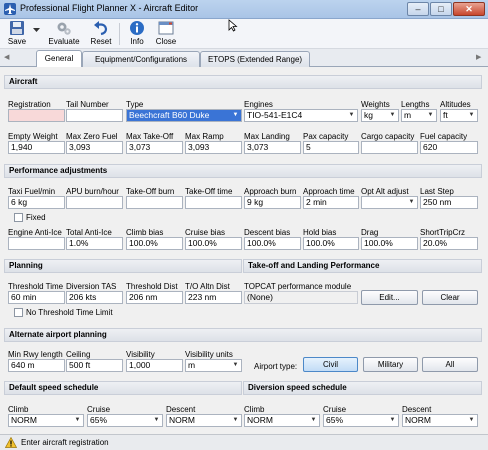 Image resolution: width=488 pixels, height=450 pixels. I want to click on airport-type-civil-button: Civil, so click(330, 364).